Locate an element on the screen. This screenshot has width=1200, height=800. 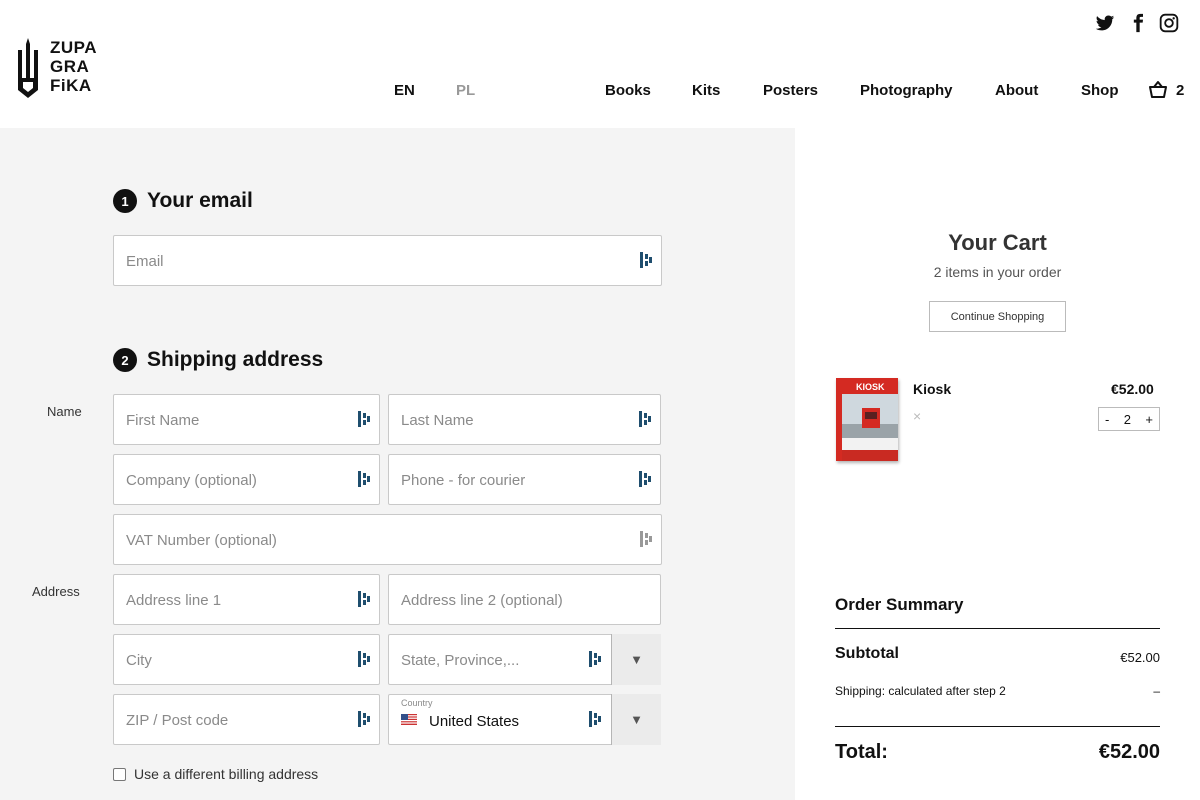
step-number-badge: 1 is located at coordinates (125, 201).